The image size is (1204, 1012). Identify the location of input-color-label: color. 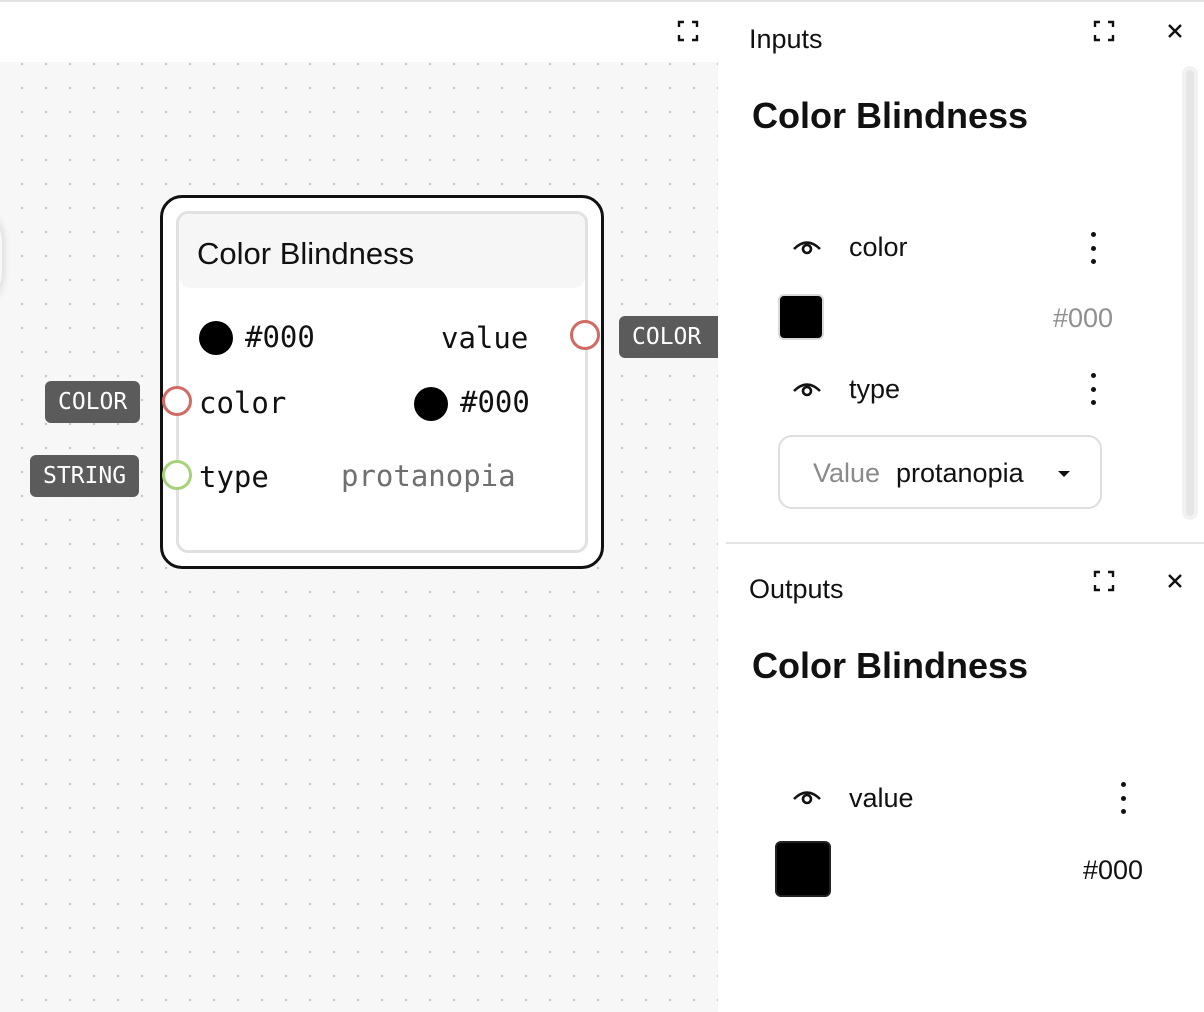
(243, 403).